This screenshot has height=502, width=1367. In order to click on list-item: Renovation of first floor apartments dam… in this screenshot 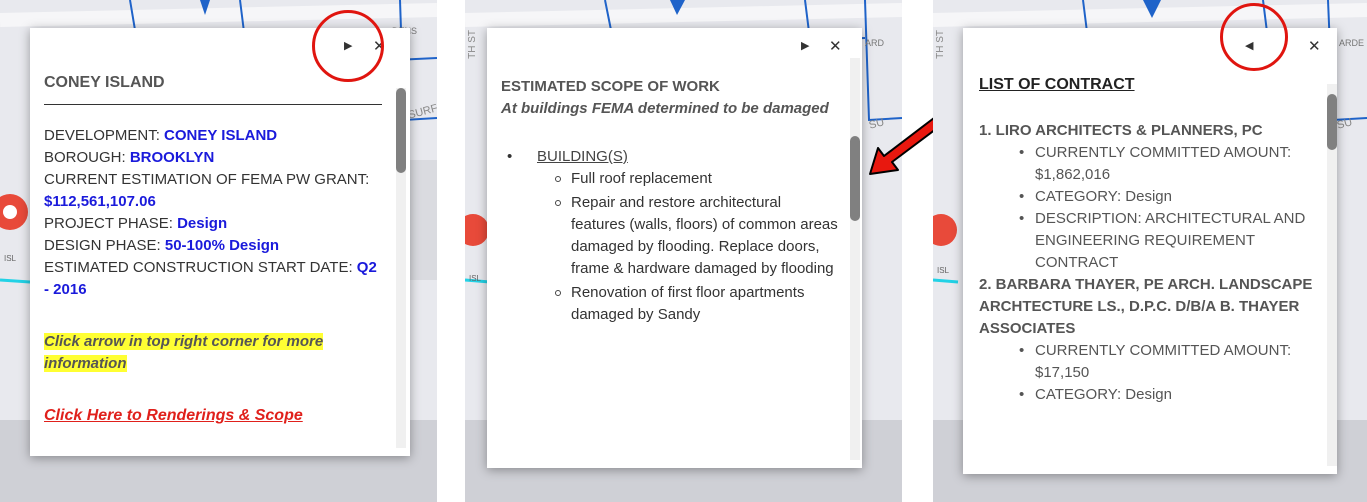, I will do `click(695, 304)`.